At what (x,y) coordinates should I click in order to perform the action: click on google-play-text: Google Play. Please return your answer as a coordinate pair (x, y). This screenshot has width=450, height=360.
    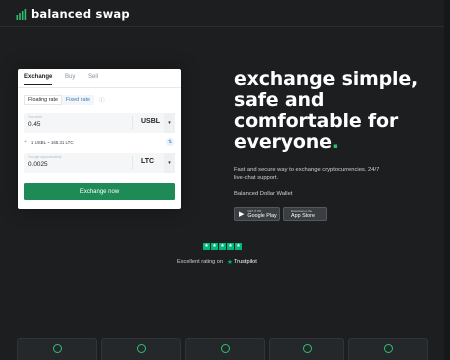
    Looking at the image, I should click on (262, 215).